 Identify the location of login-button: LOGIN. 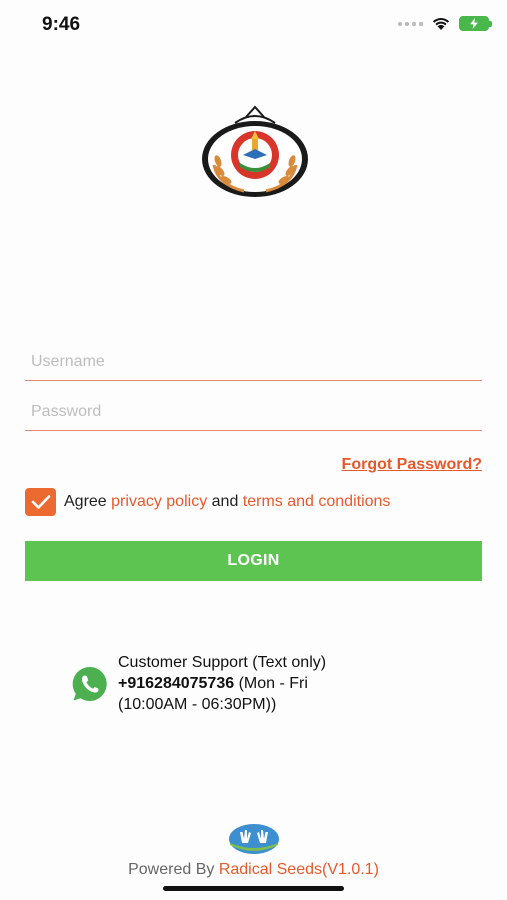
(253, 561).